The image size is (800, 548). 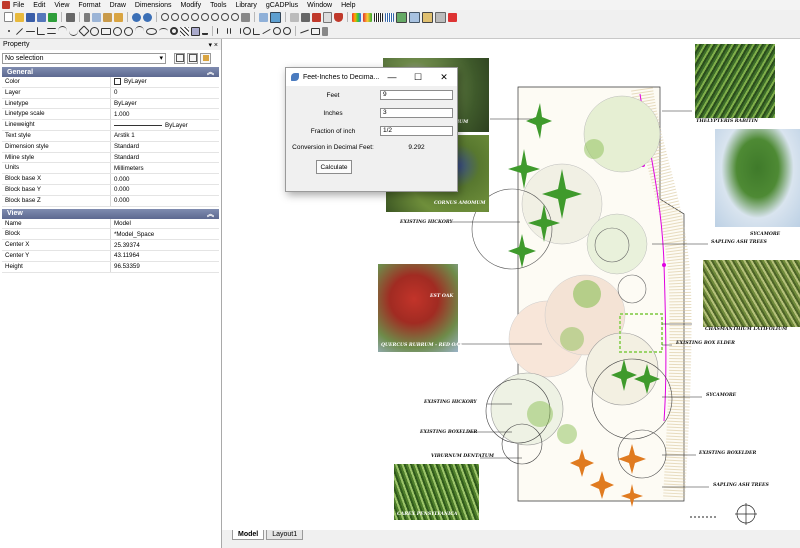 What do you see at coordinates (416, 131) in the screenshot?
I see `fraction-input: 1/2` at bounding box center [416, 131].